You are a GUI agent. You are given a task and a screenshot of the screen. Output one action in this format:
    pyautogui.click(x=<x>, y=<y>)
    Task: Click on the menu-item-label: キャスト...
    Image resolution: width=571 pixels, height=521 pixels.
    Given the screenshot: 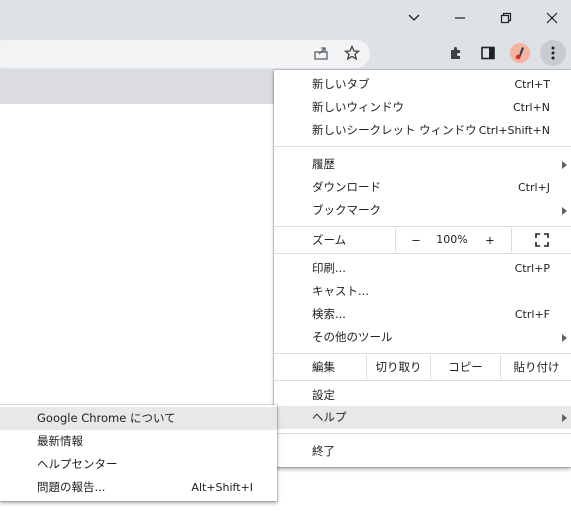 What is the action you would take?
    pyautogui.click(x=340, y=291)
    